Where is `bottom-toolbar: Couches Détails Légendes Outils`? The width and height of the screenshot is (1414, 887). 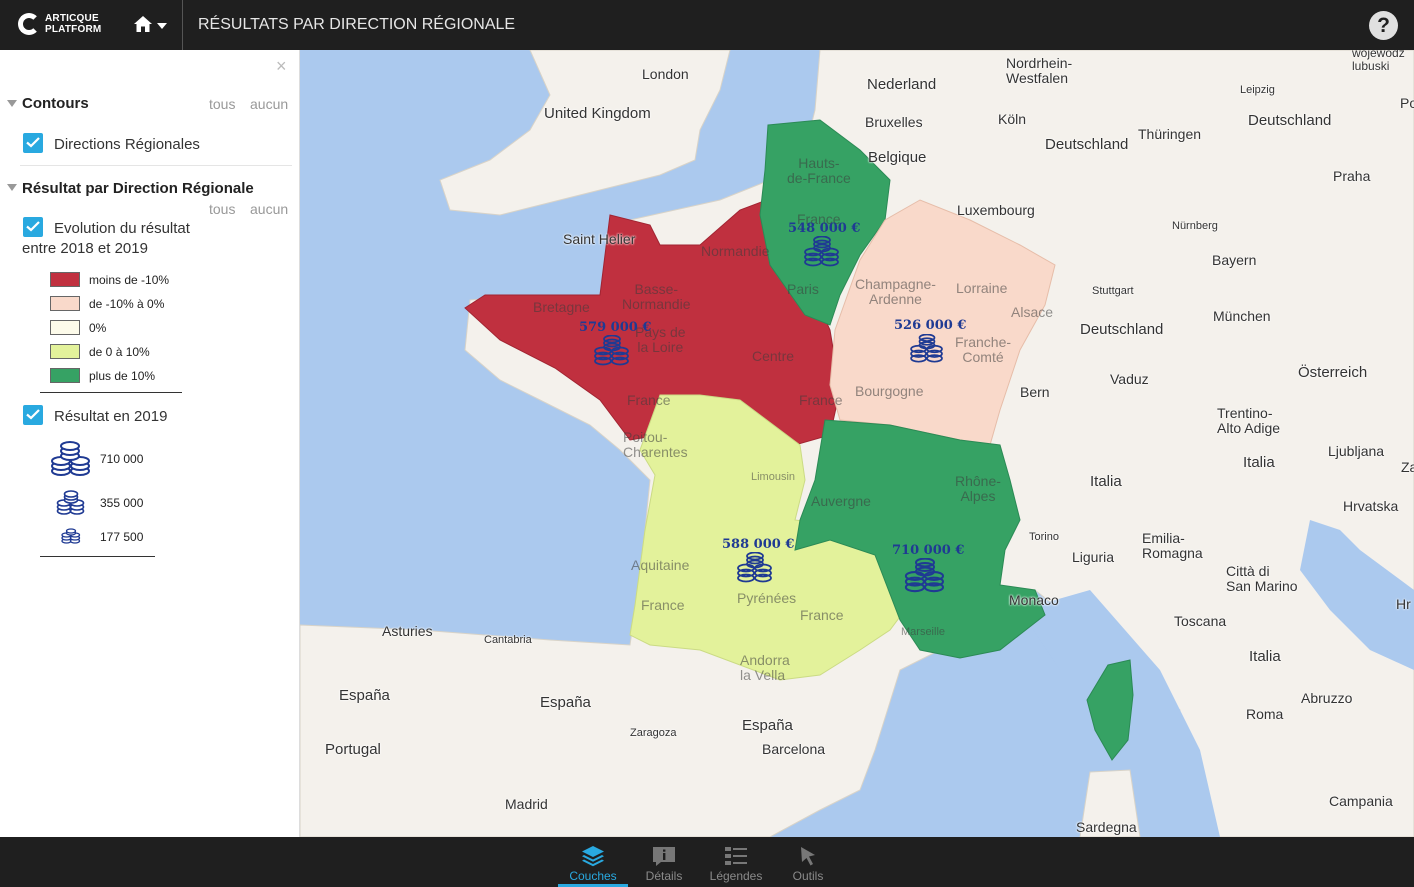
bottom-toolbar: Couches Détails Légendes Outils is located at coordinates (707, 862).